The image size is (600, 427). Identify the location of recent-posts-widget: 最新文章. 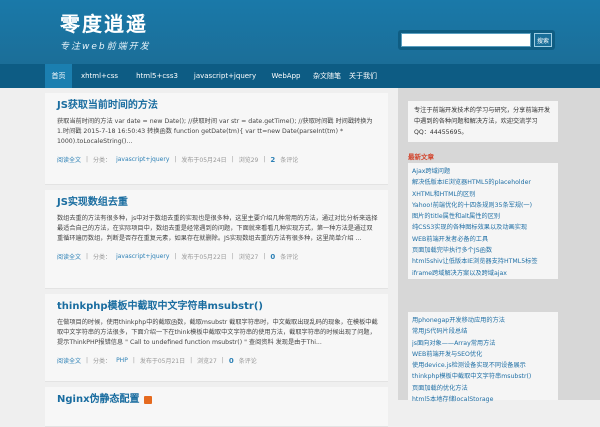
(483, 156).